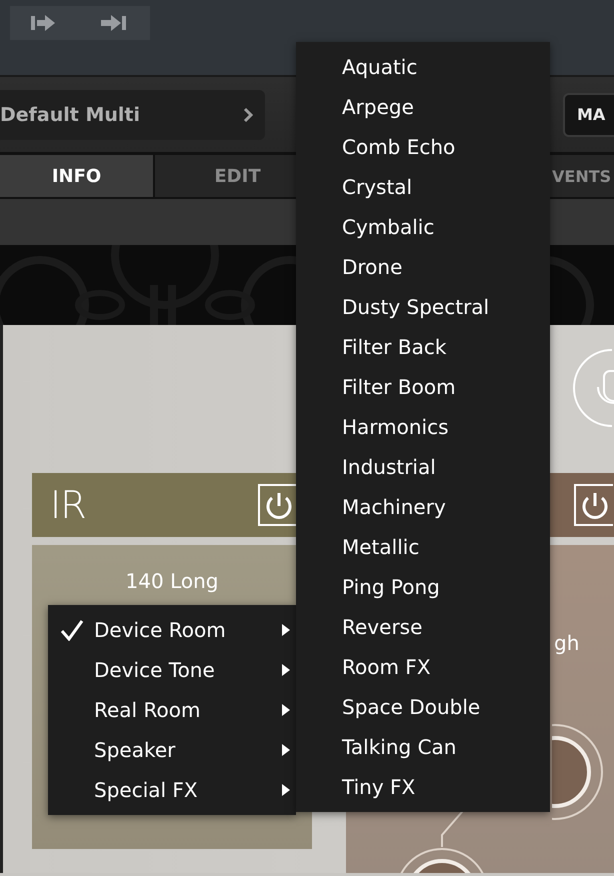  What do you see at coordinates (77, 176) in the screenshot?
I see `tab: INFO` at bounding box center [77, 176].